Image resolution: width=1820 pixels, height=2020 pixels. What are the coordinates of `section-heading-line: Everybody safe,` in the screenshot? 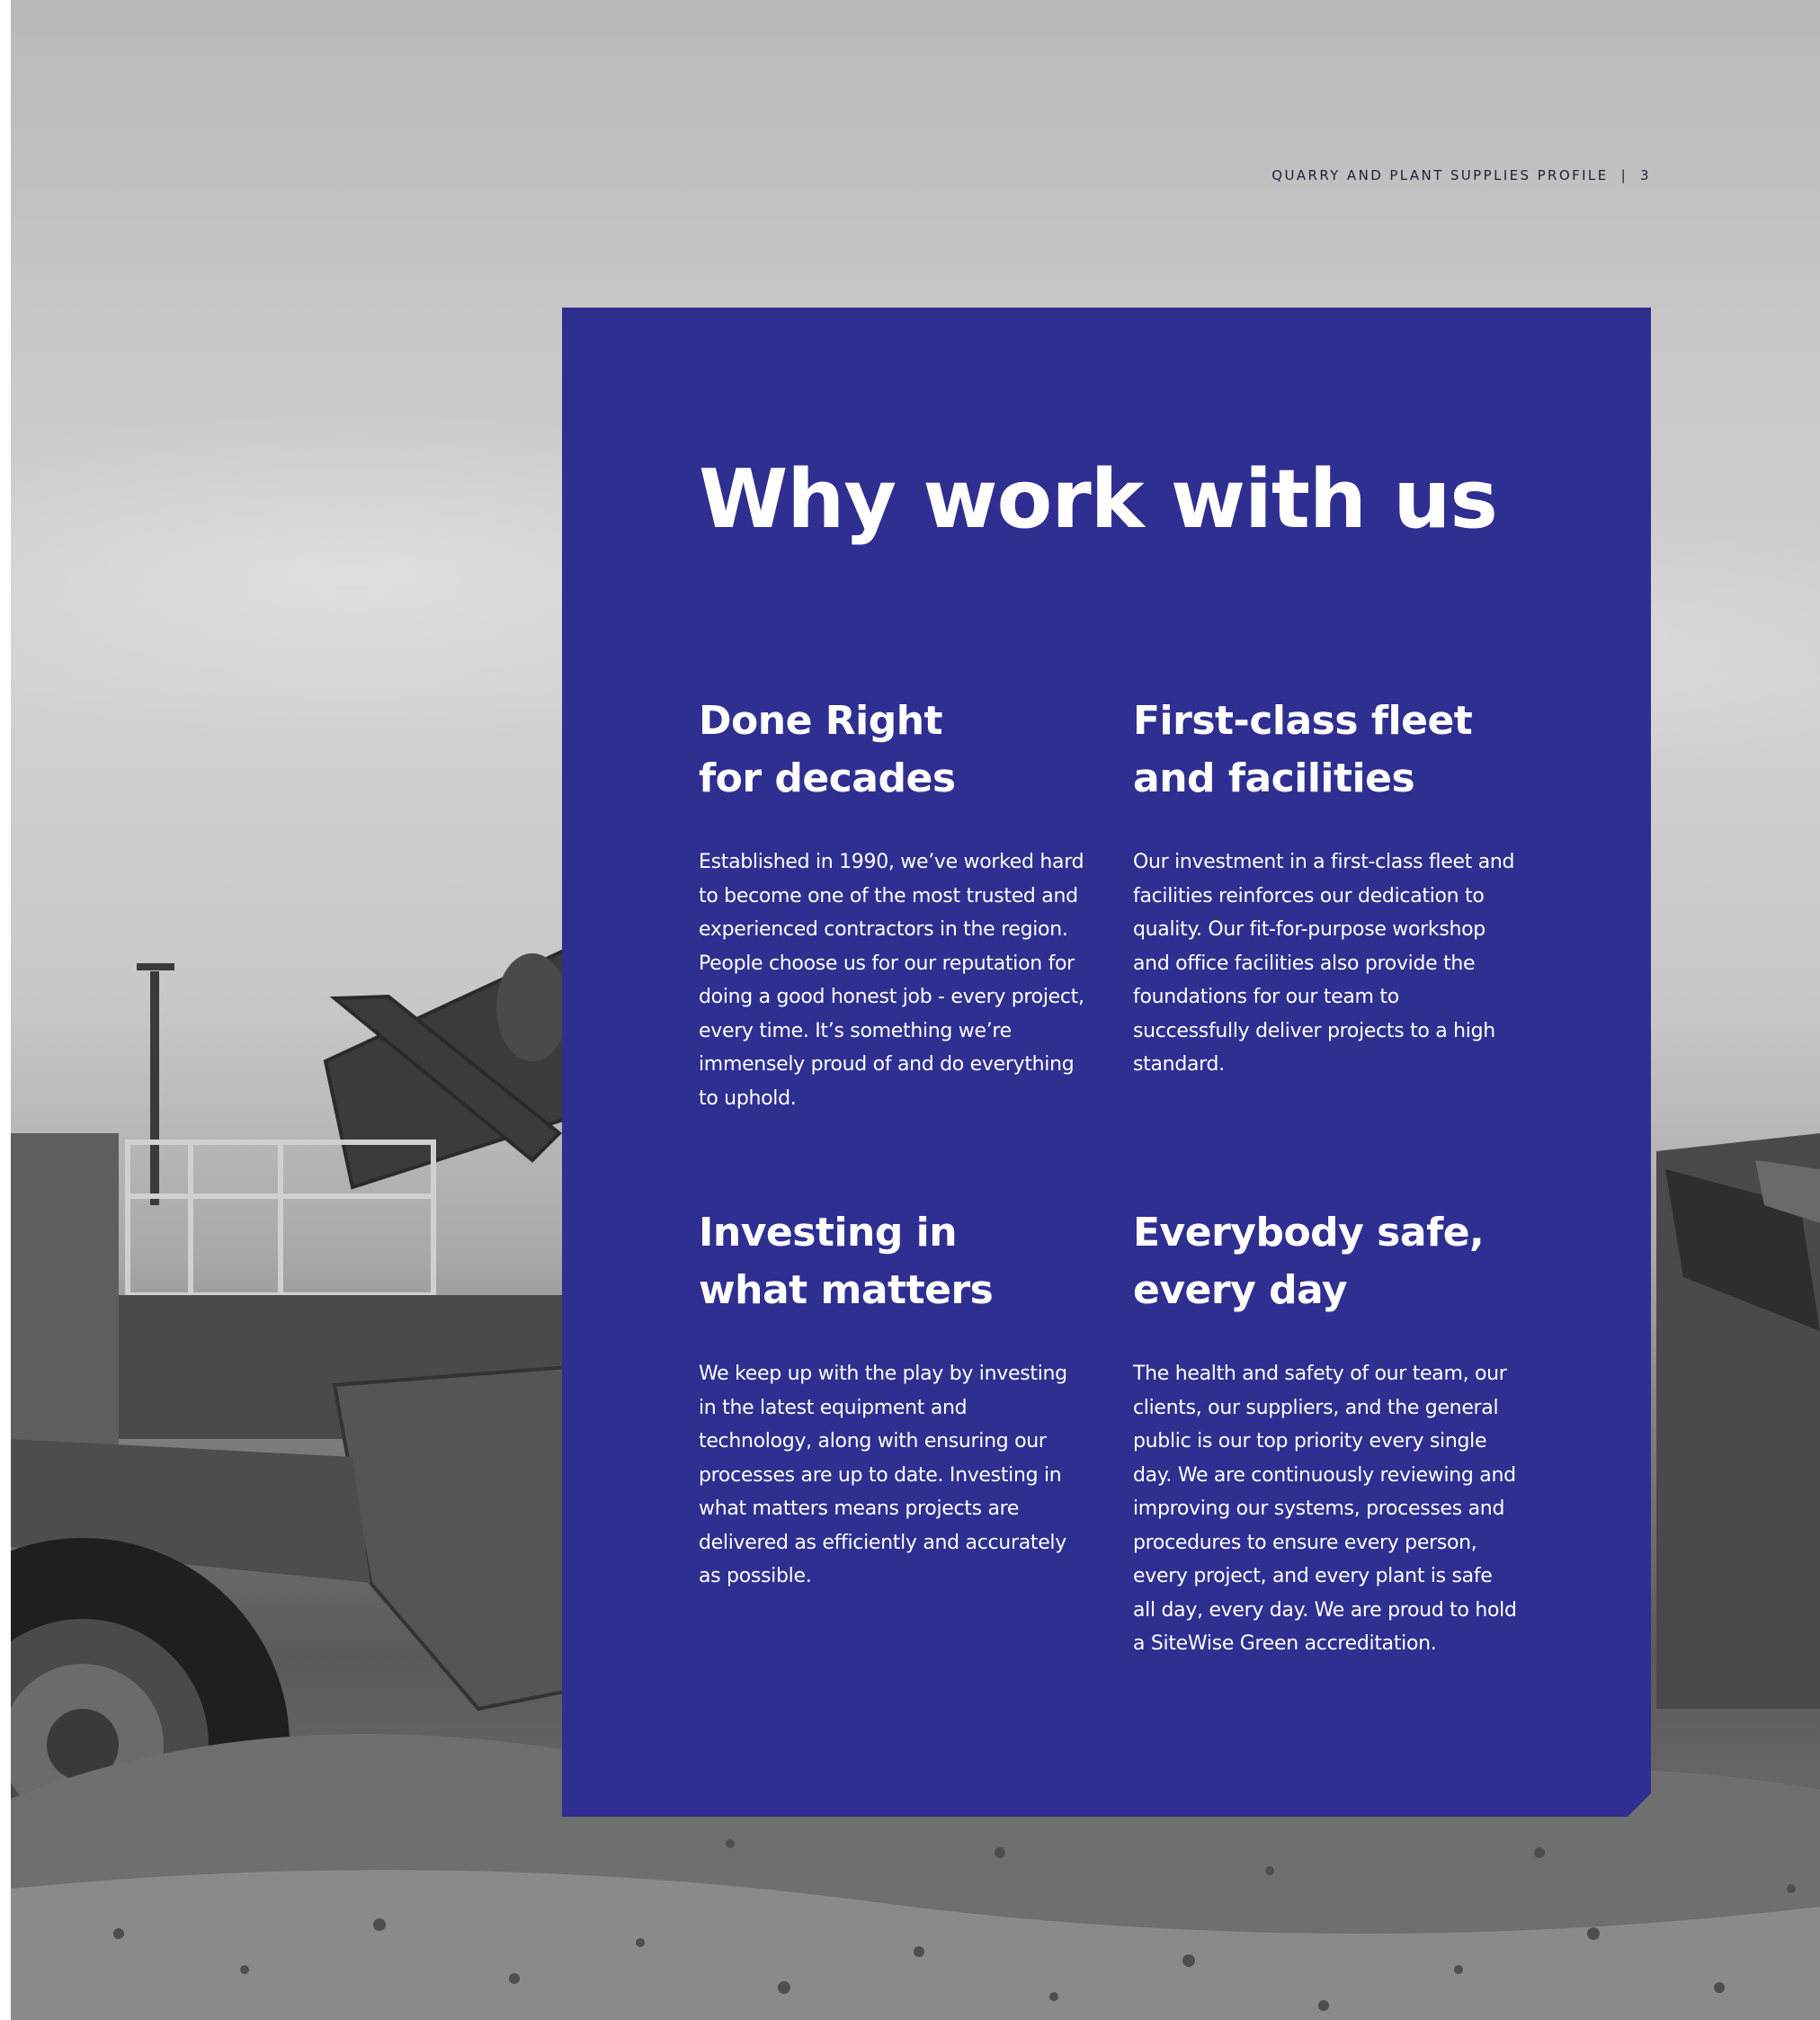 It's located at (1309, 1233).